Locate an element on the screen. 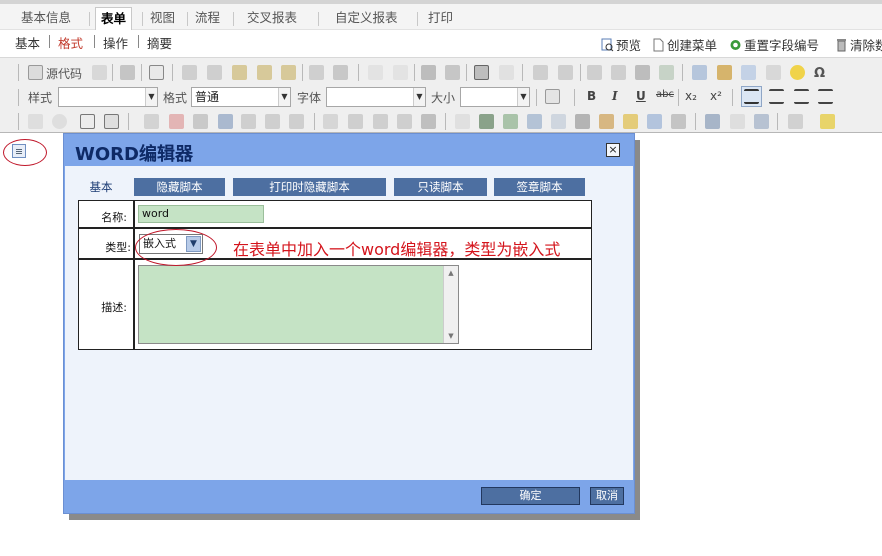 Image resolution: width=882 pixels, height=556 pixels. source-code-button: 源代码 is located at coordinates (64, 73).